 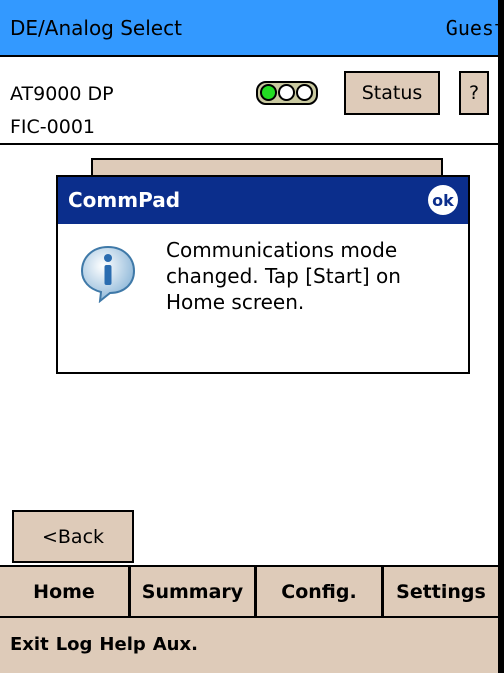 What do you see at coordinates (441, 591) in the screenshot?
I see `tab-settings: Settings` at bounding box center [441, 591].